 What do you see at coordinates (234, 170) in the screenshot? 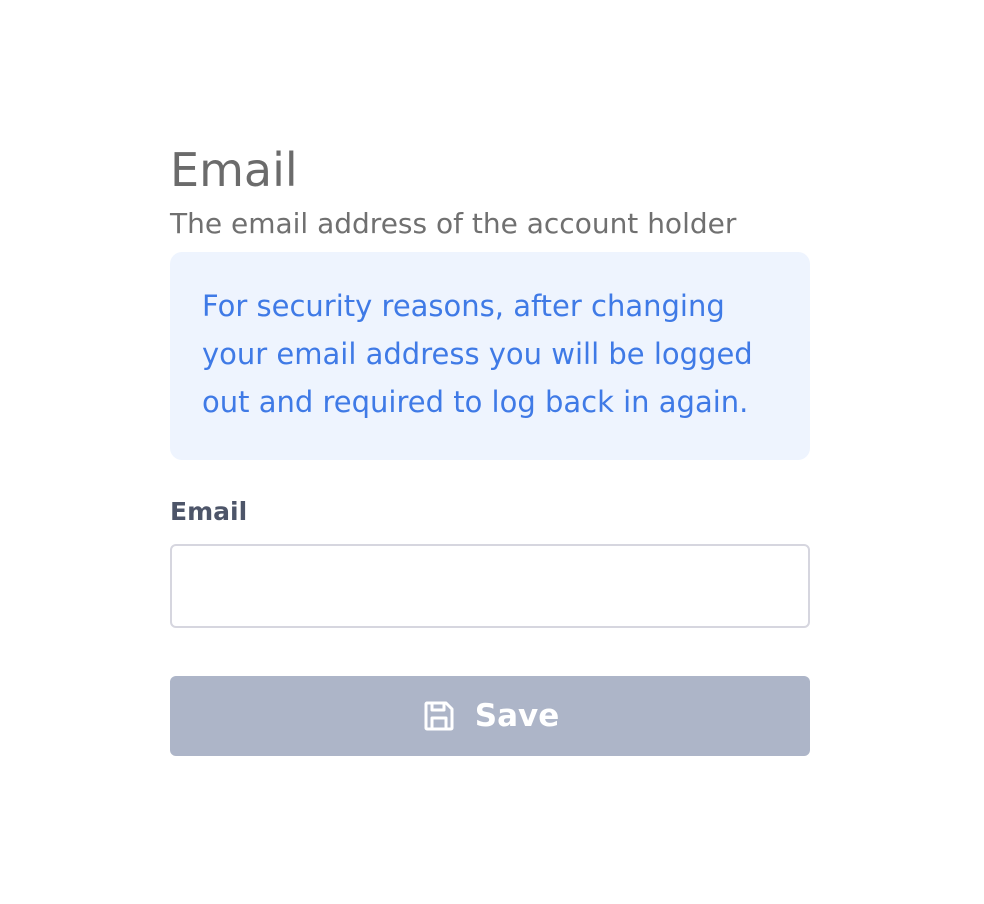
I see `section-title: Email` at bounding box center [234, 170].